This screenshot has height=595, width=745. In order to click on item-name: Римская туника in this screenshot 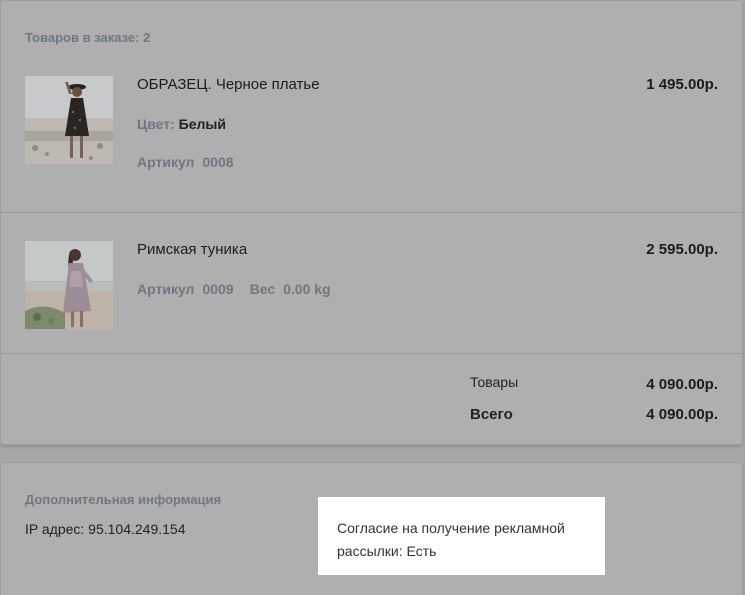, I will do `click(192, 249)`.